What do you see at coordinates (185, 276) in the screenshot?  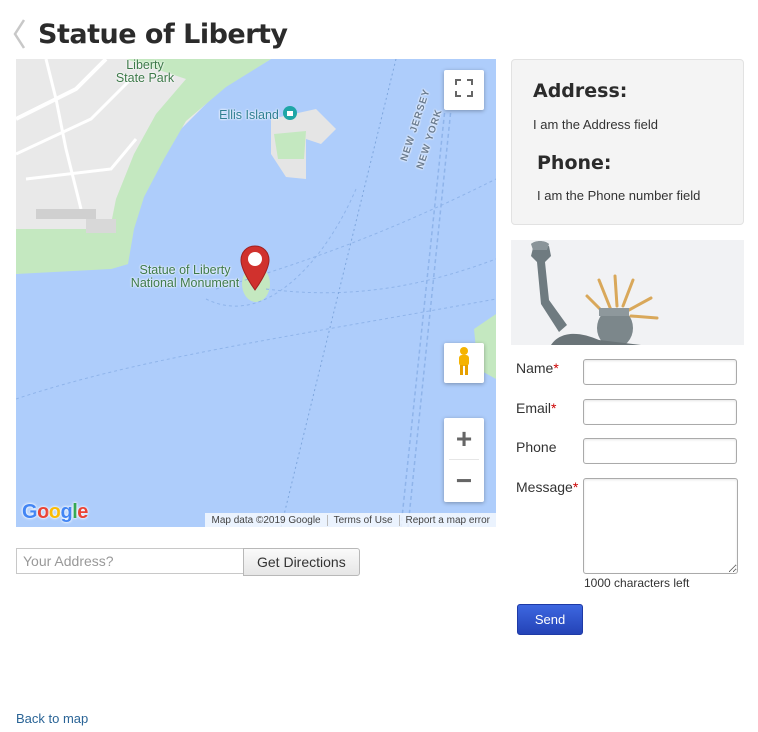 I see `map-label-monument: Statue of Liberty National Monument` at bounding box center [185, 276].